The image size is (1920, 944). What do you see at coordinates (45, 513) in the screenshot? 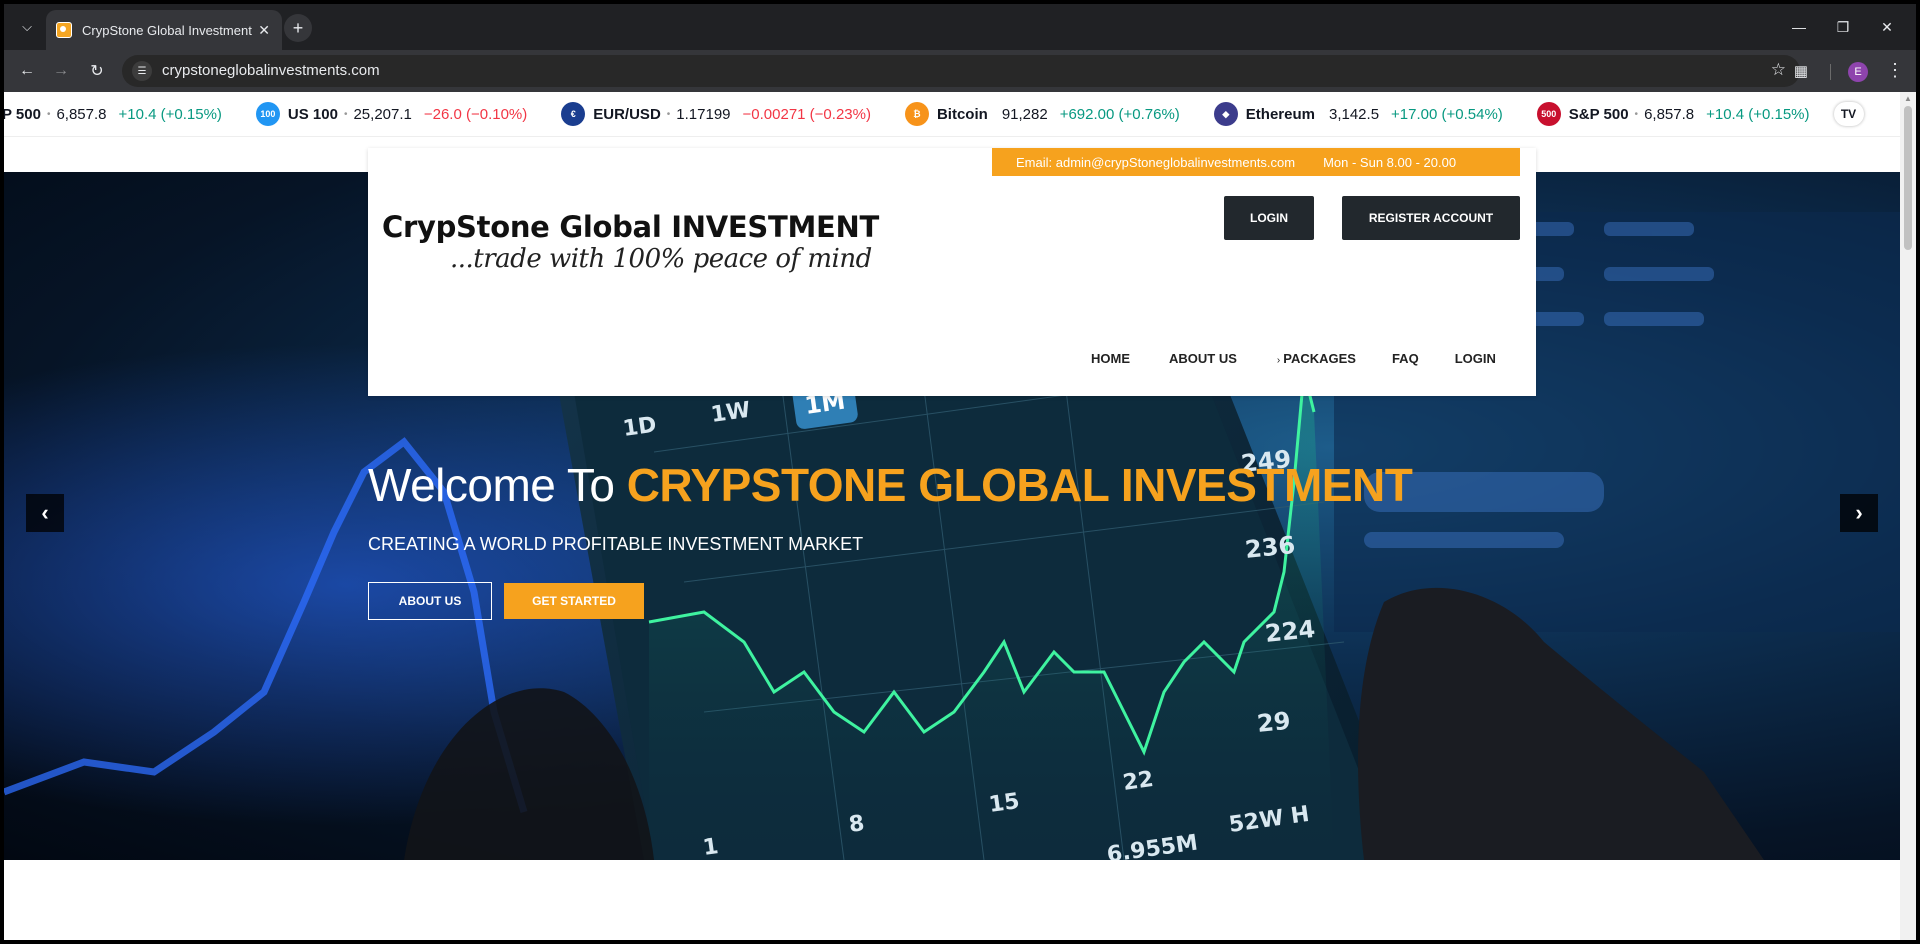
I see `slider-prev-arrow-icon: ‹` at bounding box center [45, 513].